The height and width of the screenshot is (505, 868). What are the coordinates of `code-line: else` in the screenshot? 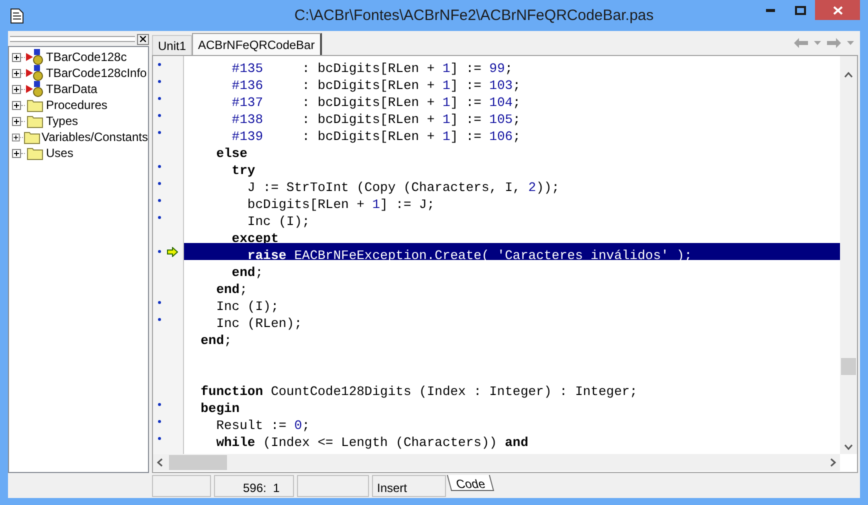 It's located at (231, 153).